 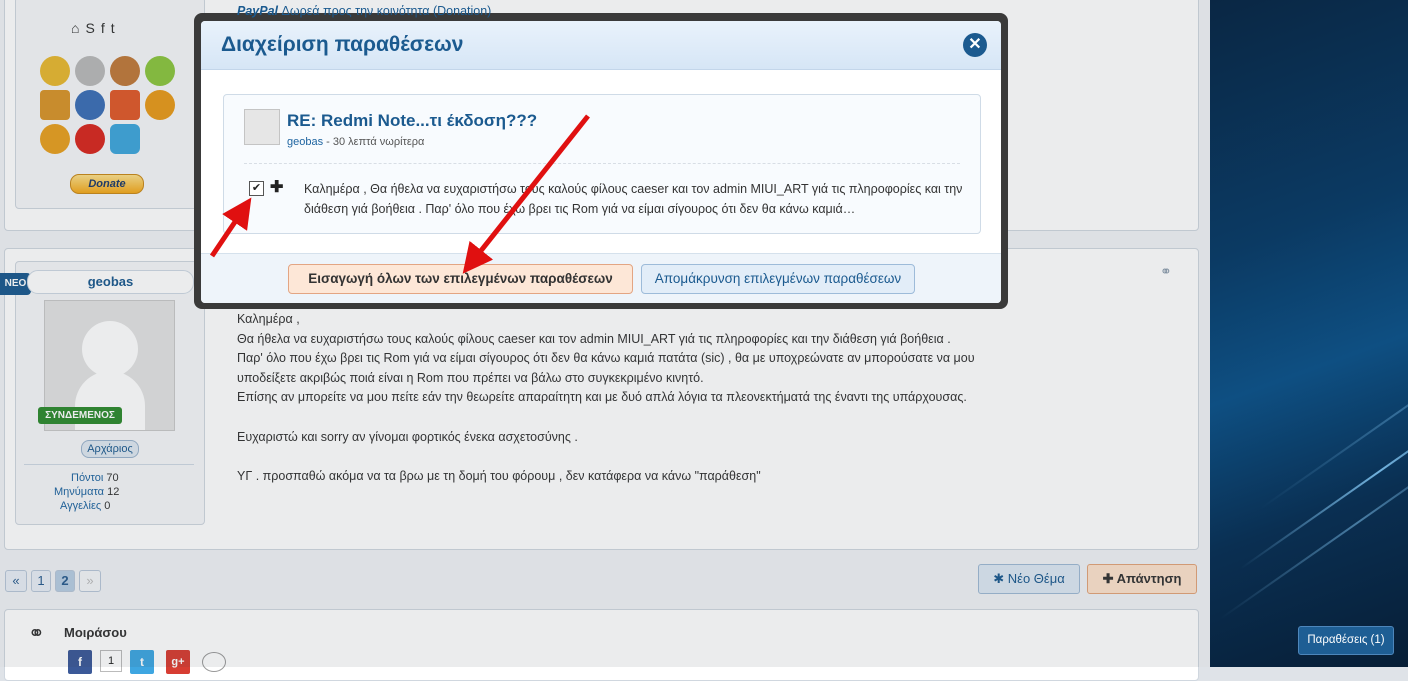 I want to click on quote-author: geobas, so click(x=305, y=142).